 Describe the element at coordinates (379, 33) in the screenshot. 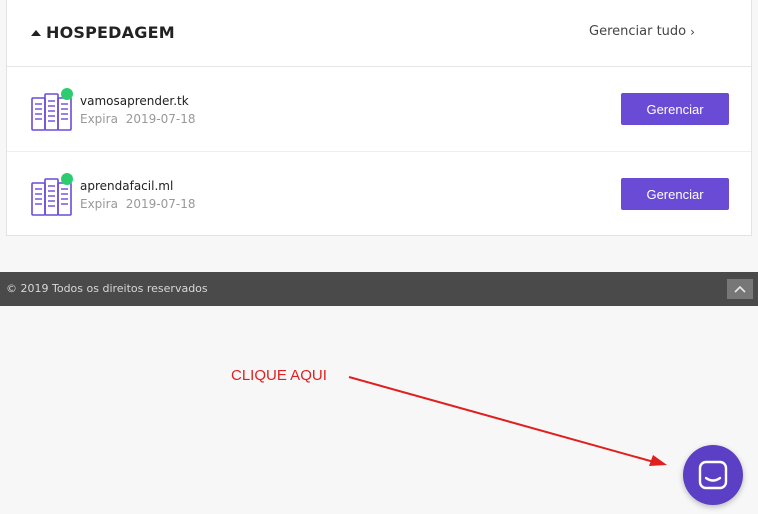

I see `panel-header: HOSPEDAGEM Gerenciar tudo ›` at that location.